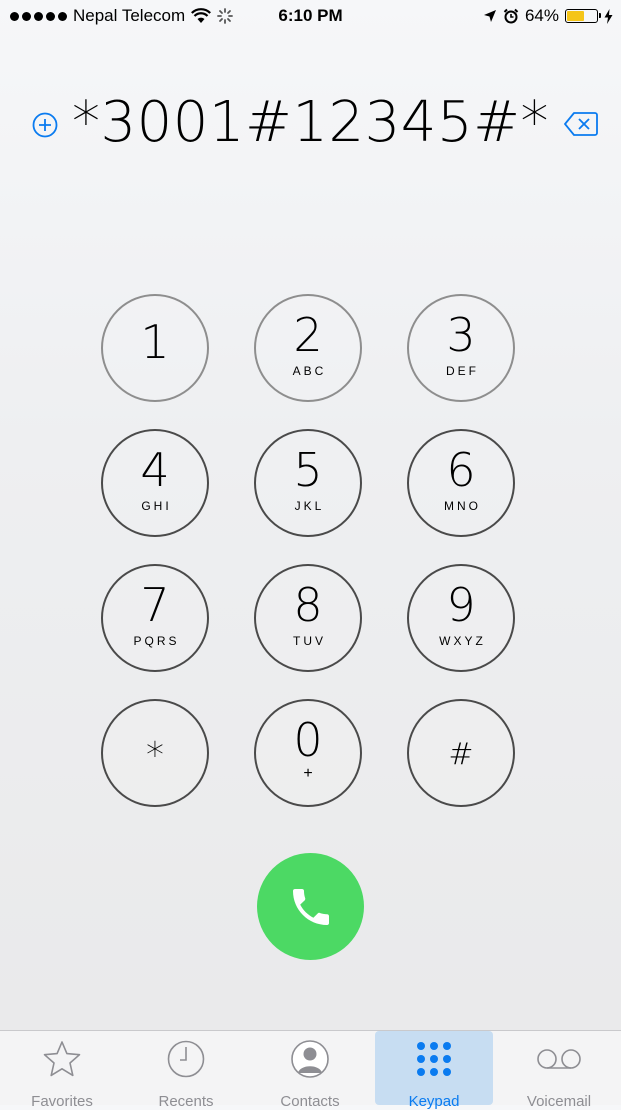 This screenshot has width=621, height=1110. I want to click on key-letters: ABC, so click(309, 371).